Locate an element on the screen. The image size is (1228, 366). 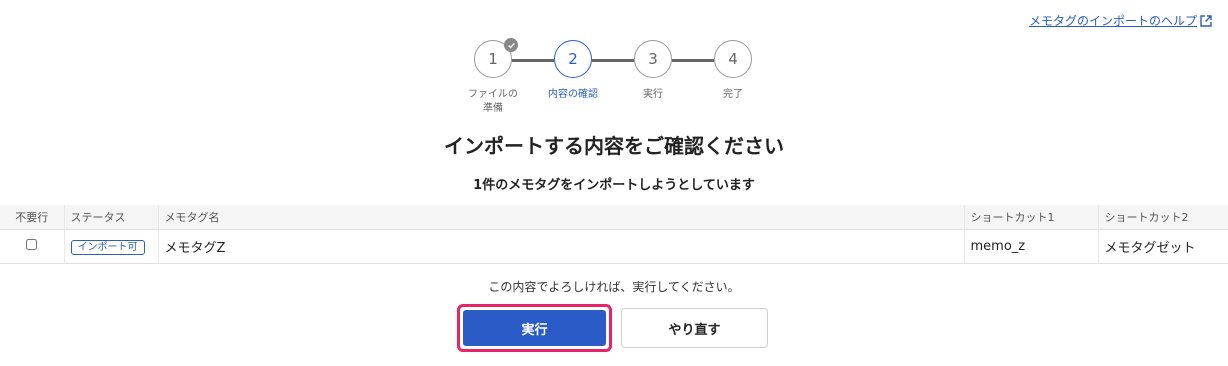
header-memotag-name: メモタグ名 is located at coordinates (560, 217).